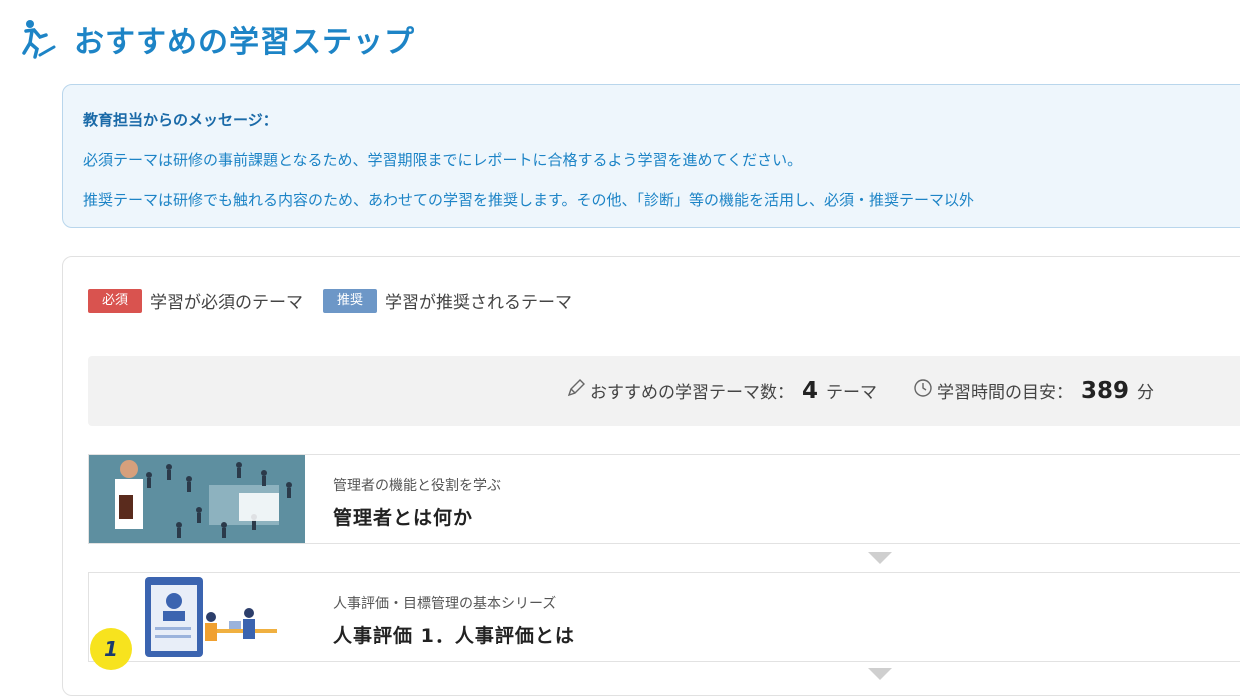  What do you see at coordinates (227, 303) in the screenshot?
I see `required-legend-label: 学習が必須のテーマ` at bounding box center [227, 303].